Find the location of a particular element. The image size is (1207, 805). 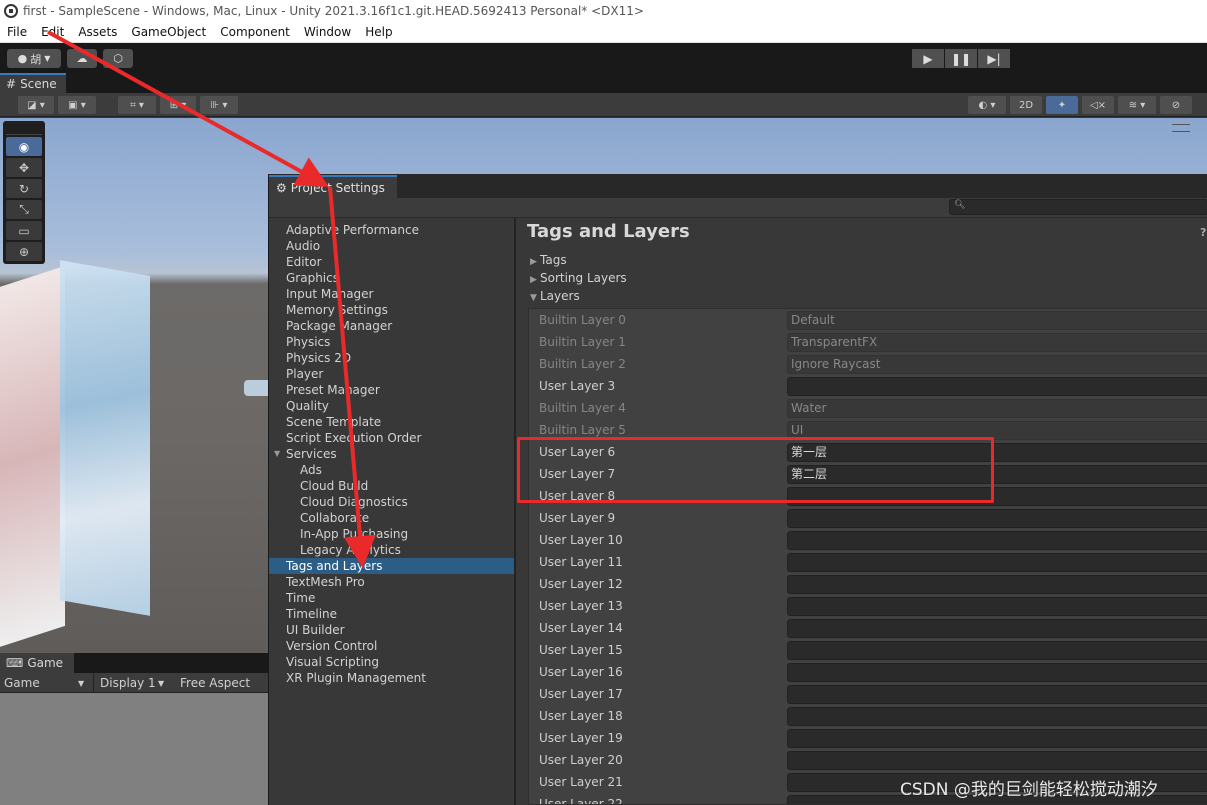

layer-row: User Layer 14 is located at coordinates (868, 628).